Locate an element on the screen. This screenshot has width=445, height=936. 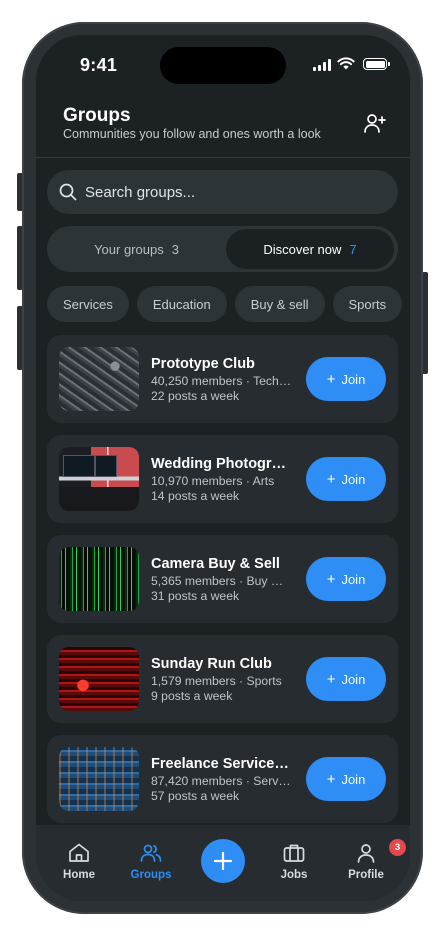
tab-groups: Groups is located at coordinates (151, 853).